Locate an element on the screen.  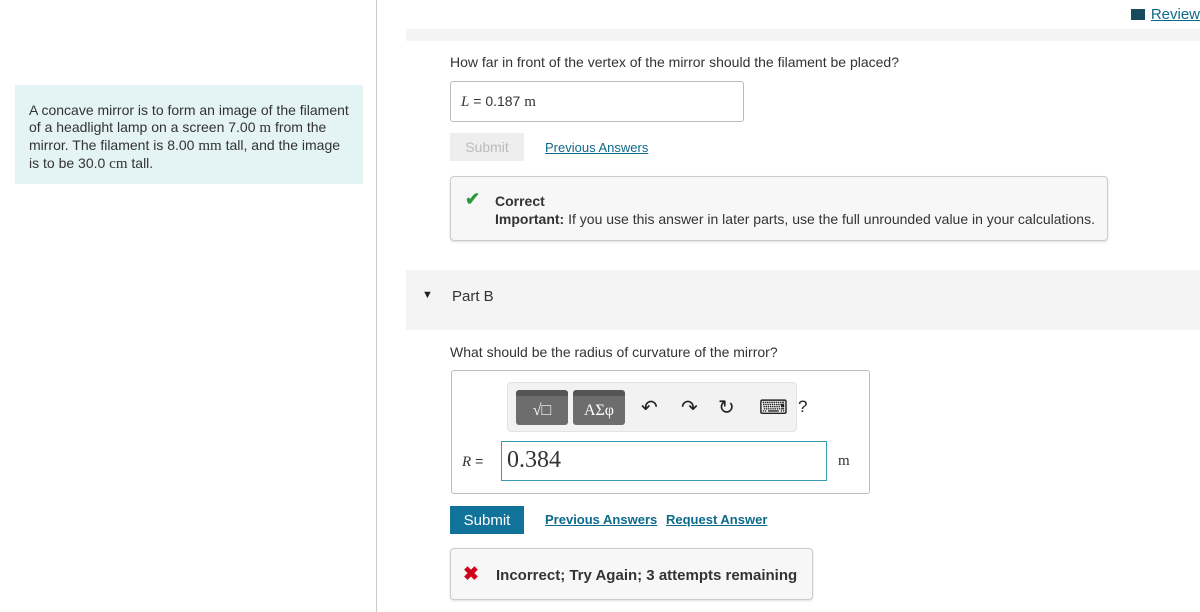
variable: R is located at coordinates (467, 462).